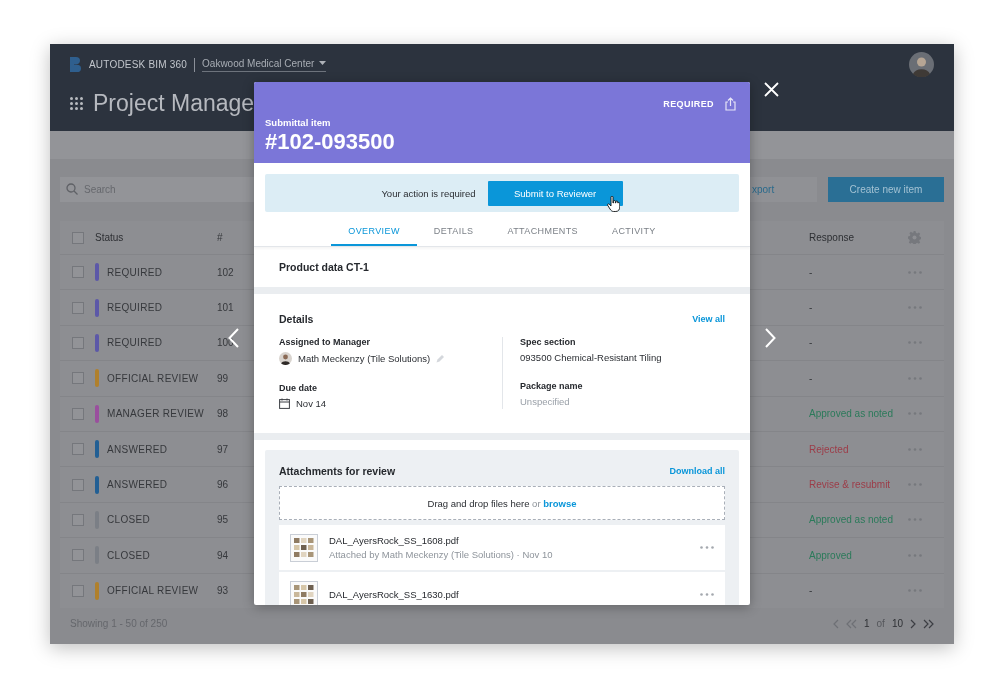  What do you see at coordinates (264, 64) in the screenshot?
I see `project-selector: Oakwood Medical Center` at bounding box center [264, 64].